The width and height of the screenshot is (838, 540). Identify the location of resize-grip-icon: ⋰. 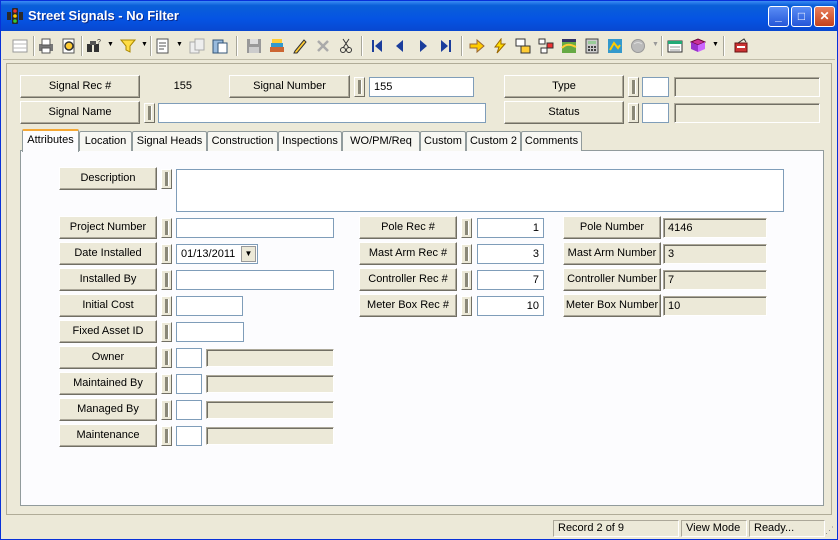
(831, 530).